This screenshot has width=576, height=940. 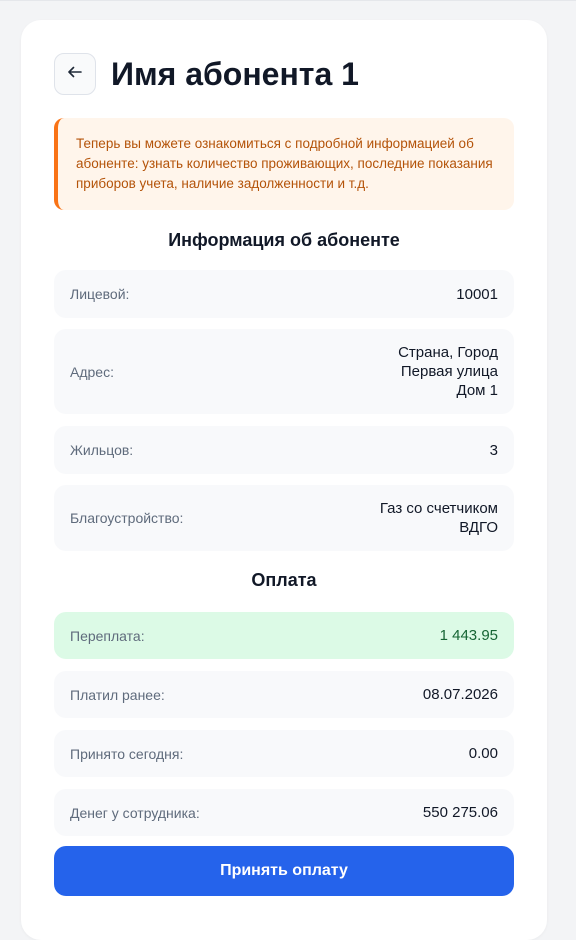 What do you see at coordinates (284, 694) in the screenshot?
I see `paid-before-row: Платил ранее: 08.07.2026` at bounding box center [284, 694].